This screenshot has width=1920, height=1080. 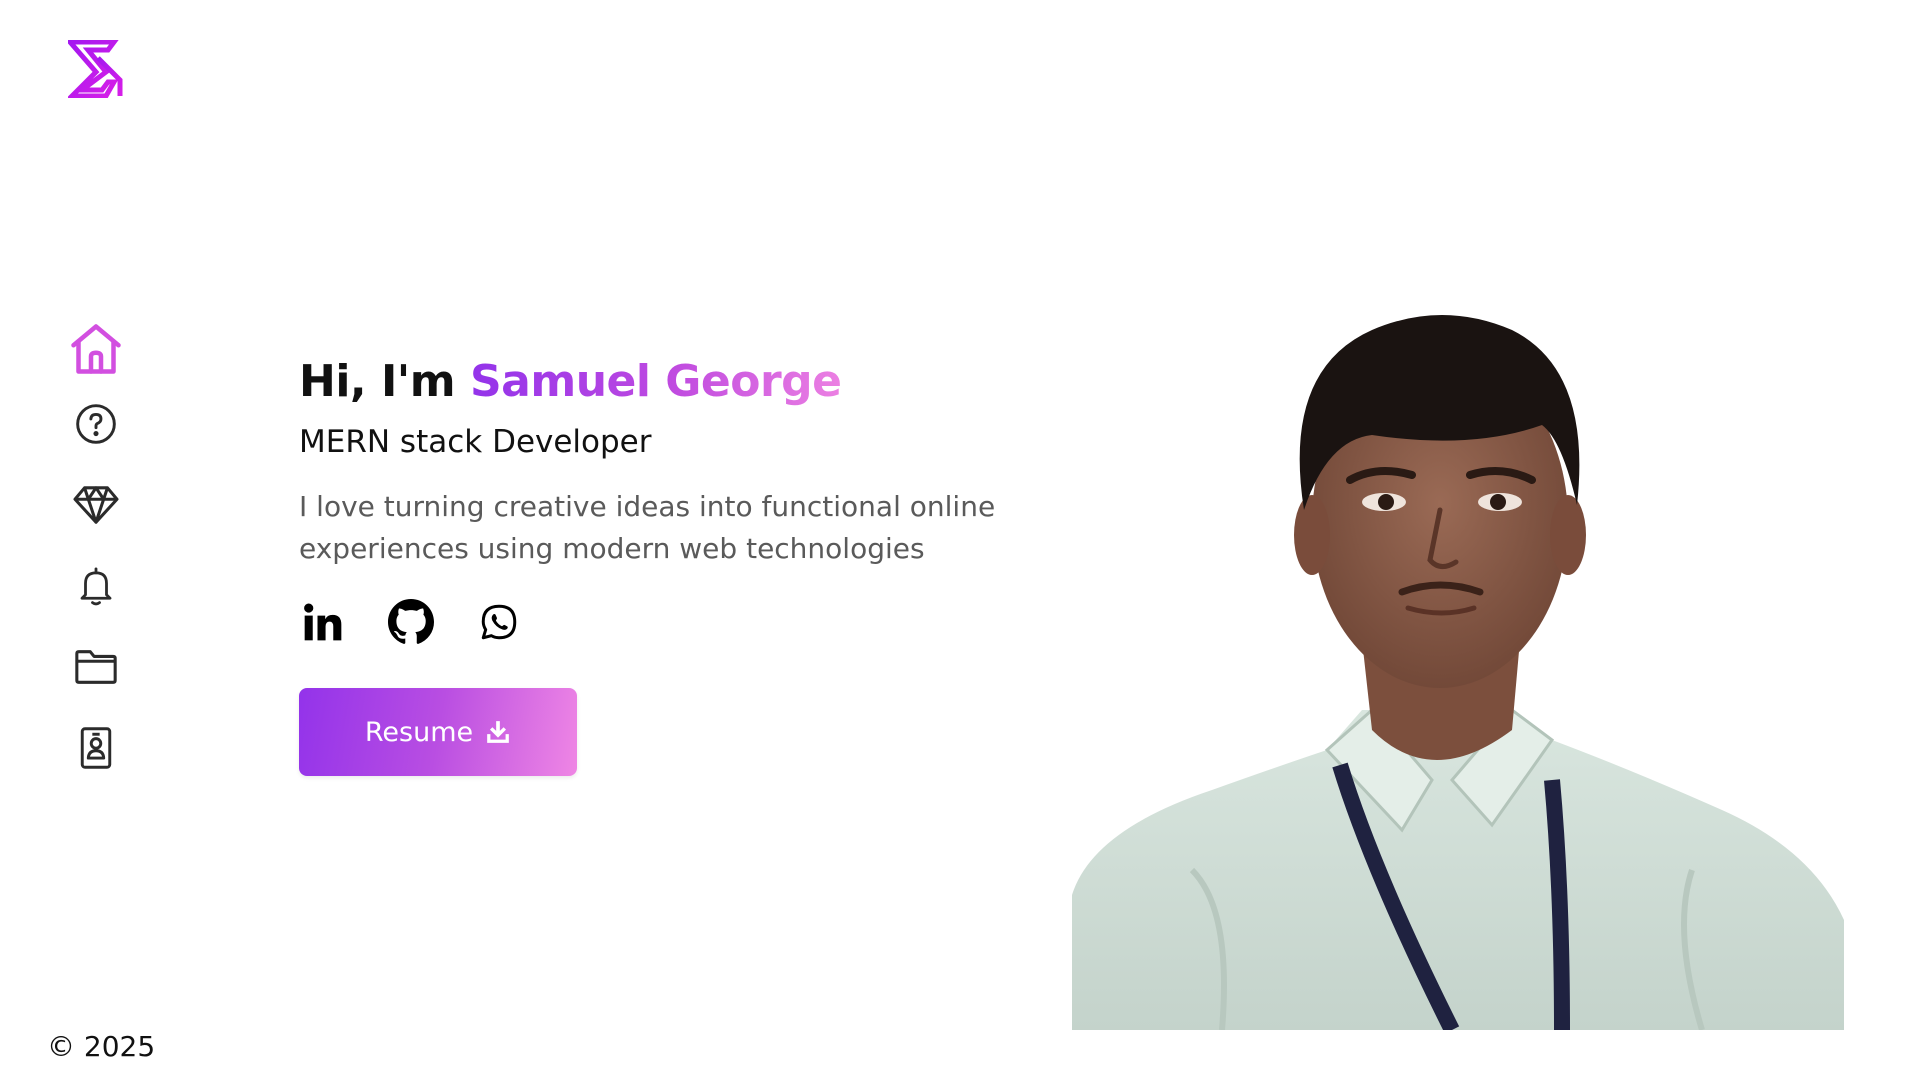 I want to click on github-icon, so click(x=411, y=621).